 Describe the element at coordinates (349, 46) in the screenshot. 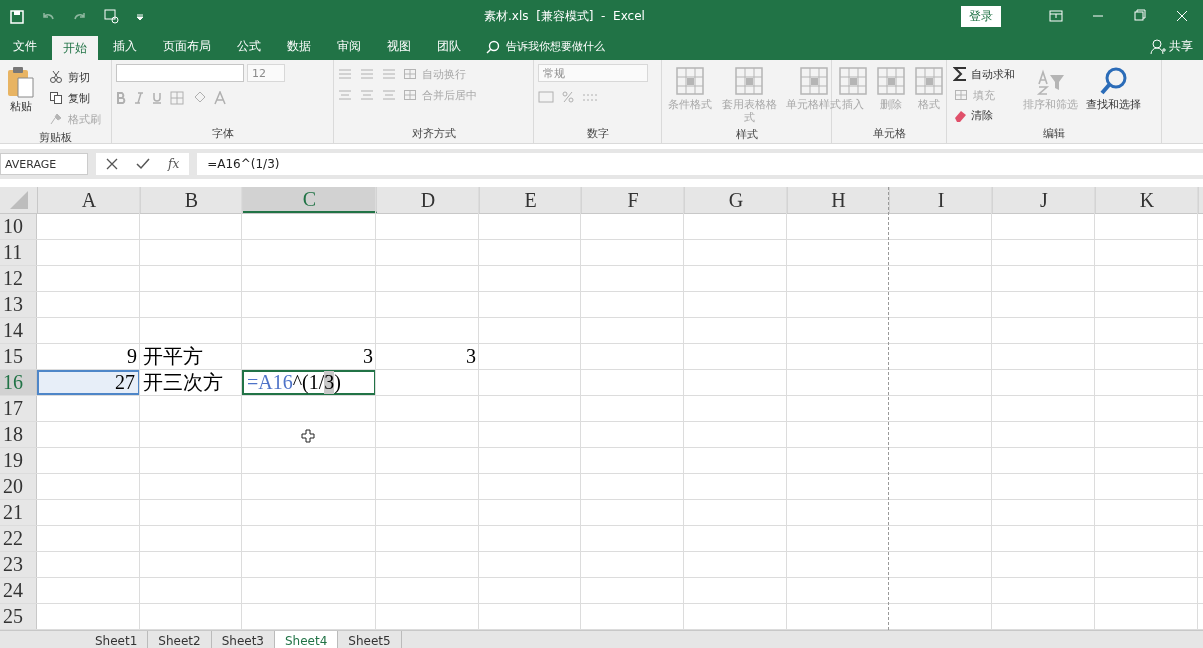

I see `menu-tab: 审阅` at that location.